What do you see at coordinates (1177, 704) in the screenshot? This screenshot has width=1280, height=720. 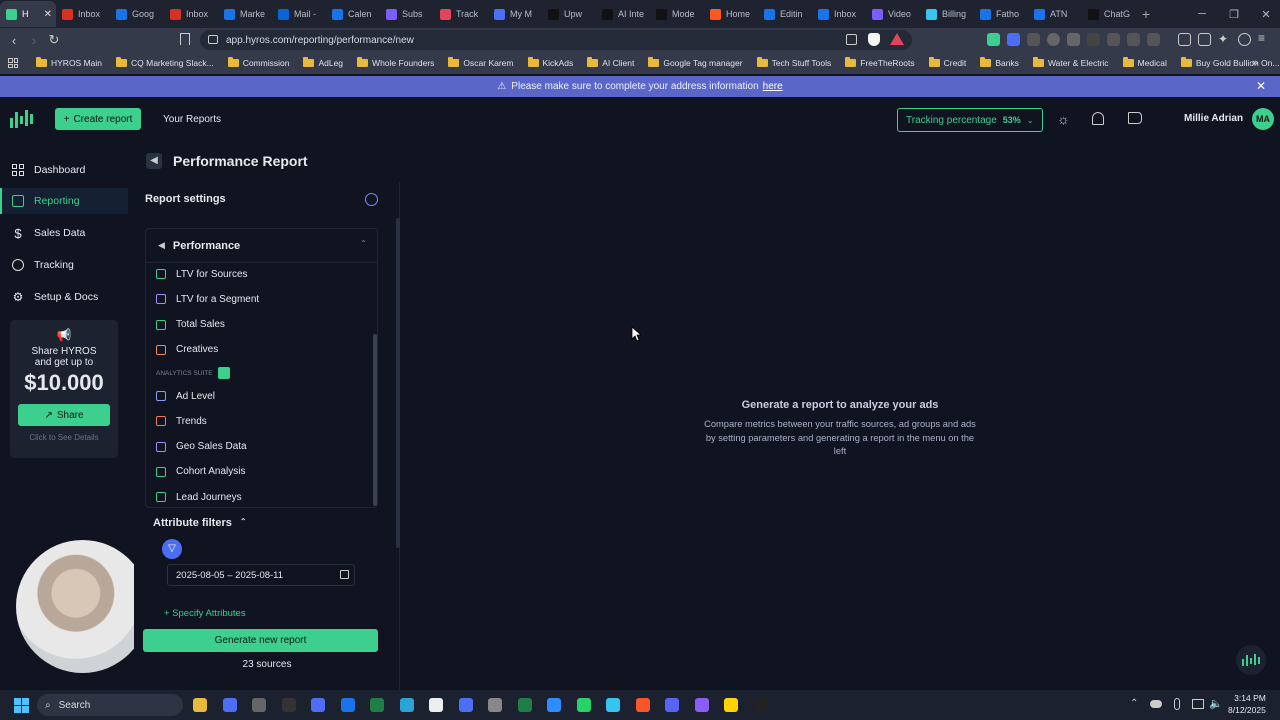 I see `microphone-icon` at bounding box center [1177, 704].